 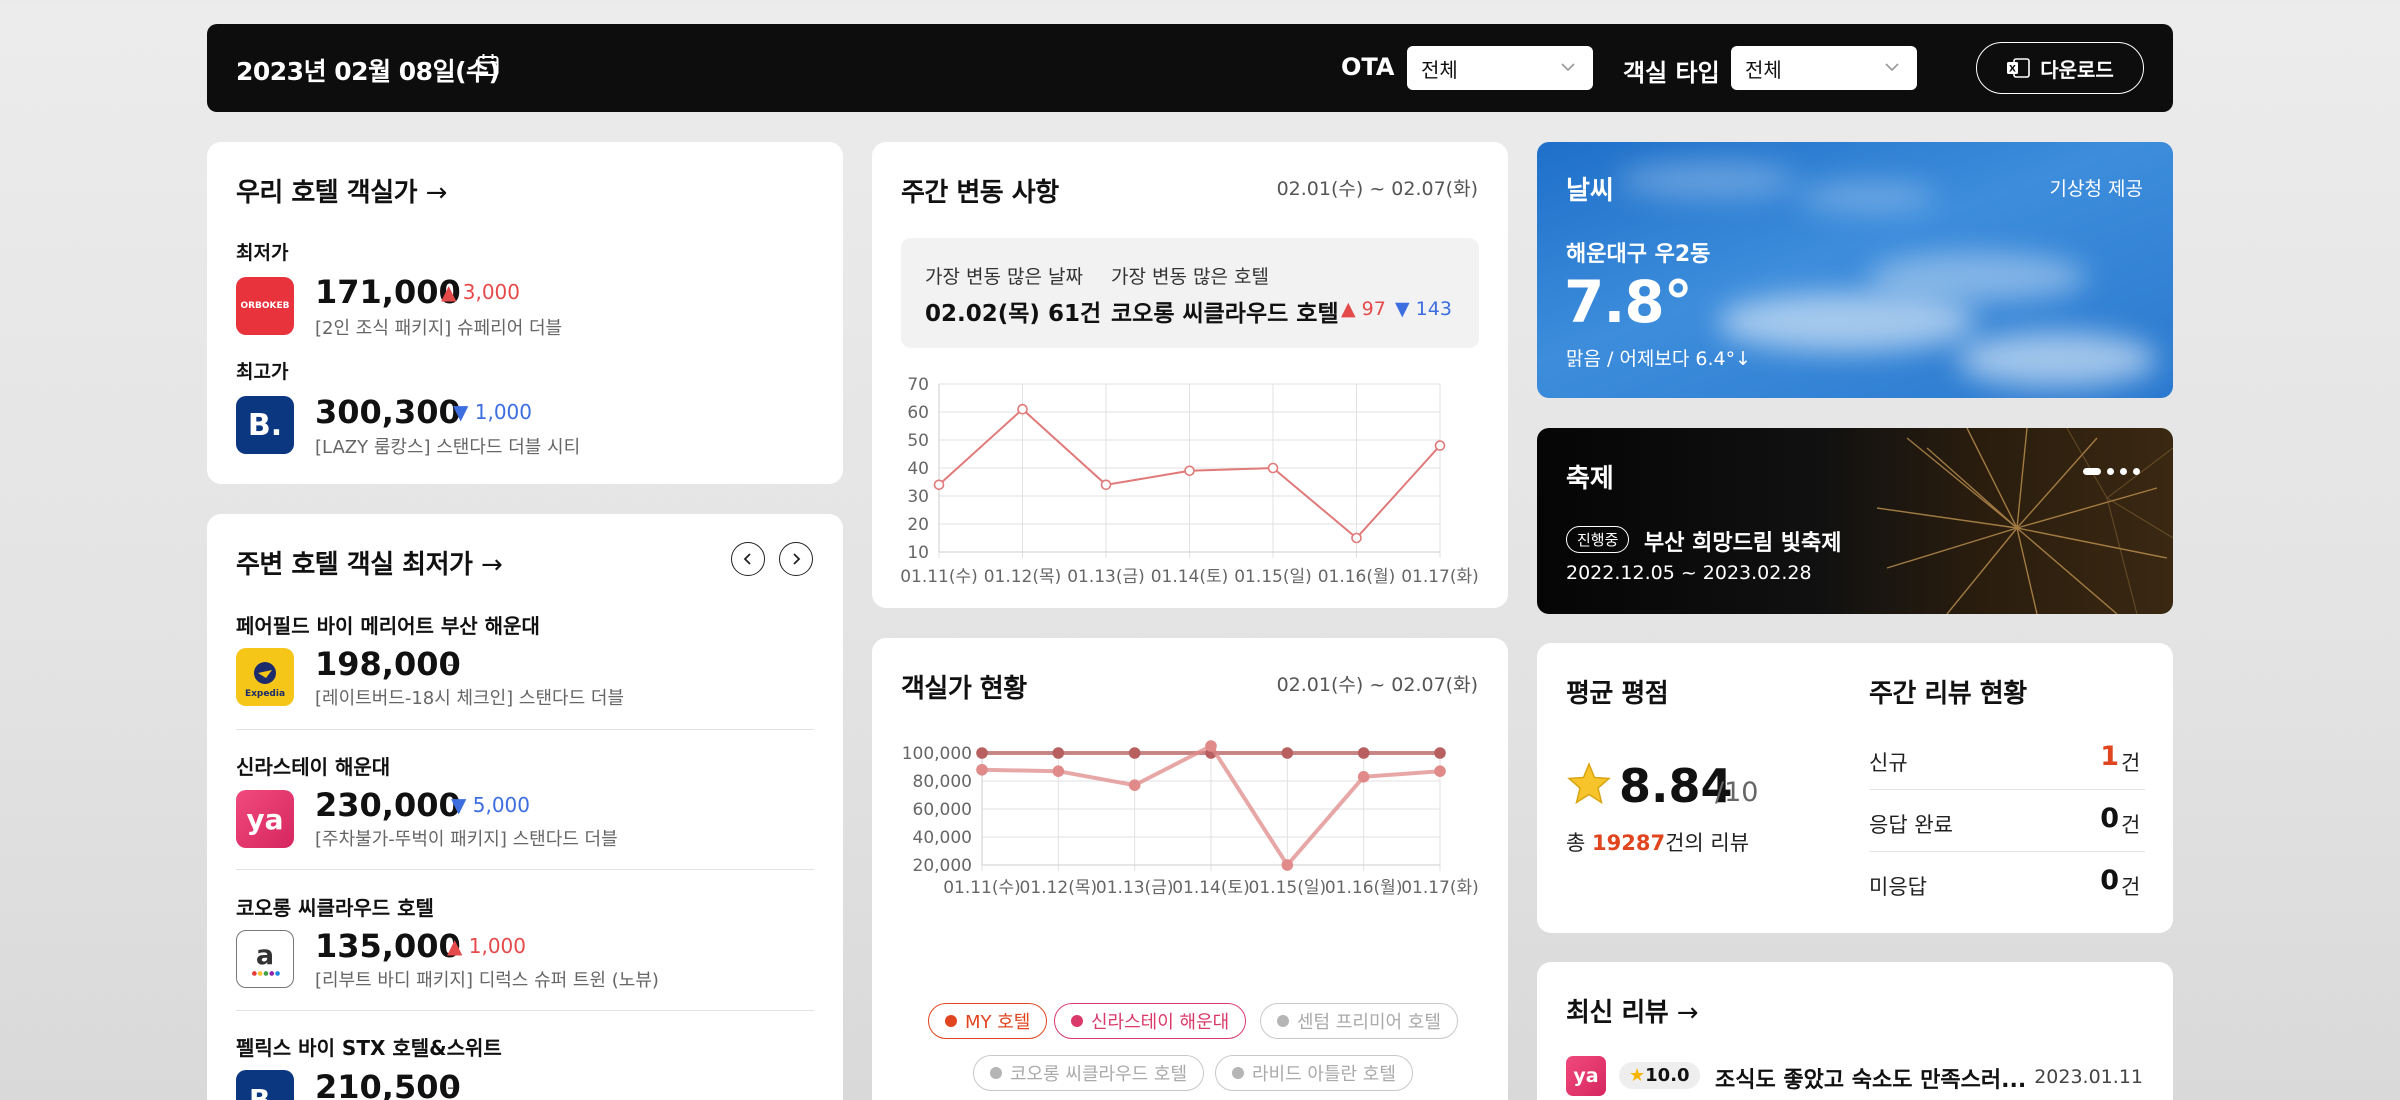 What do you see at coordinates (388, 292) in the screenshot?
I see `lowest-price: 171,000` at bounding box center [388, 292].